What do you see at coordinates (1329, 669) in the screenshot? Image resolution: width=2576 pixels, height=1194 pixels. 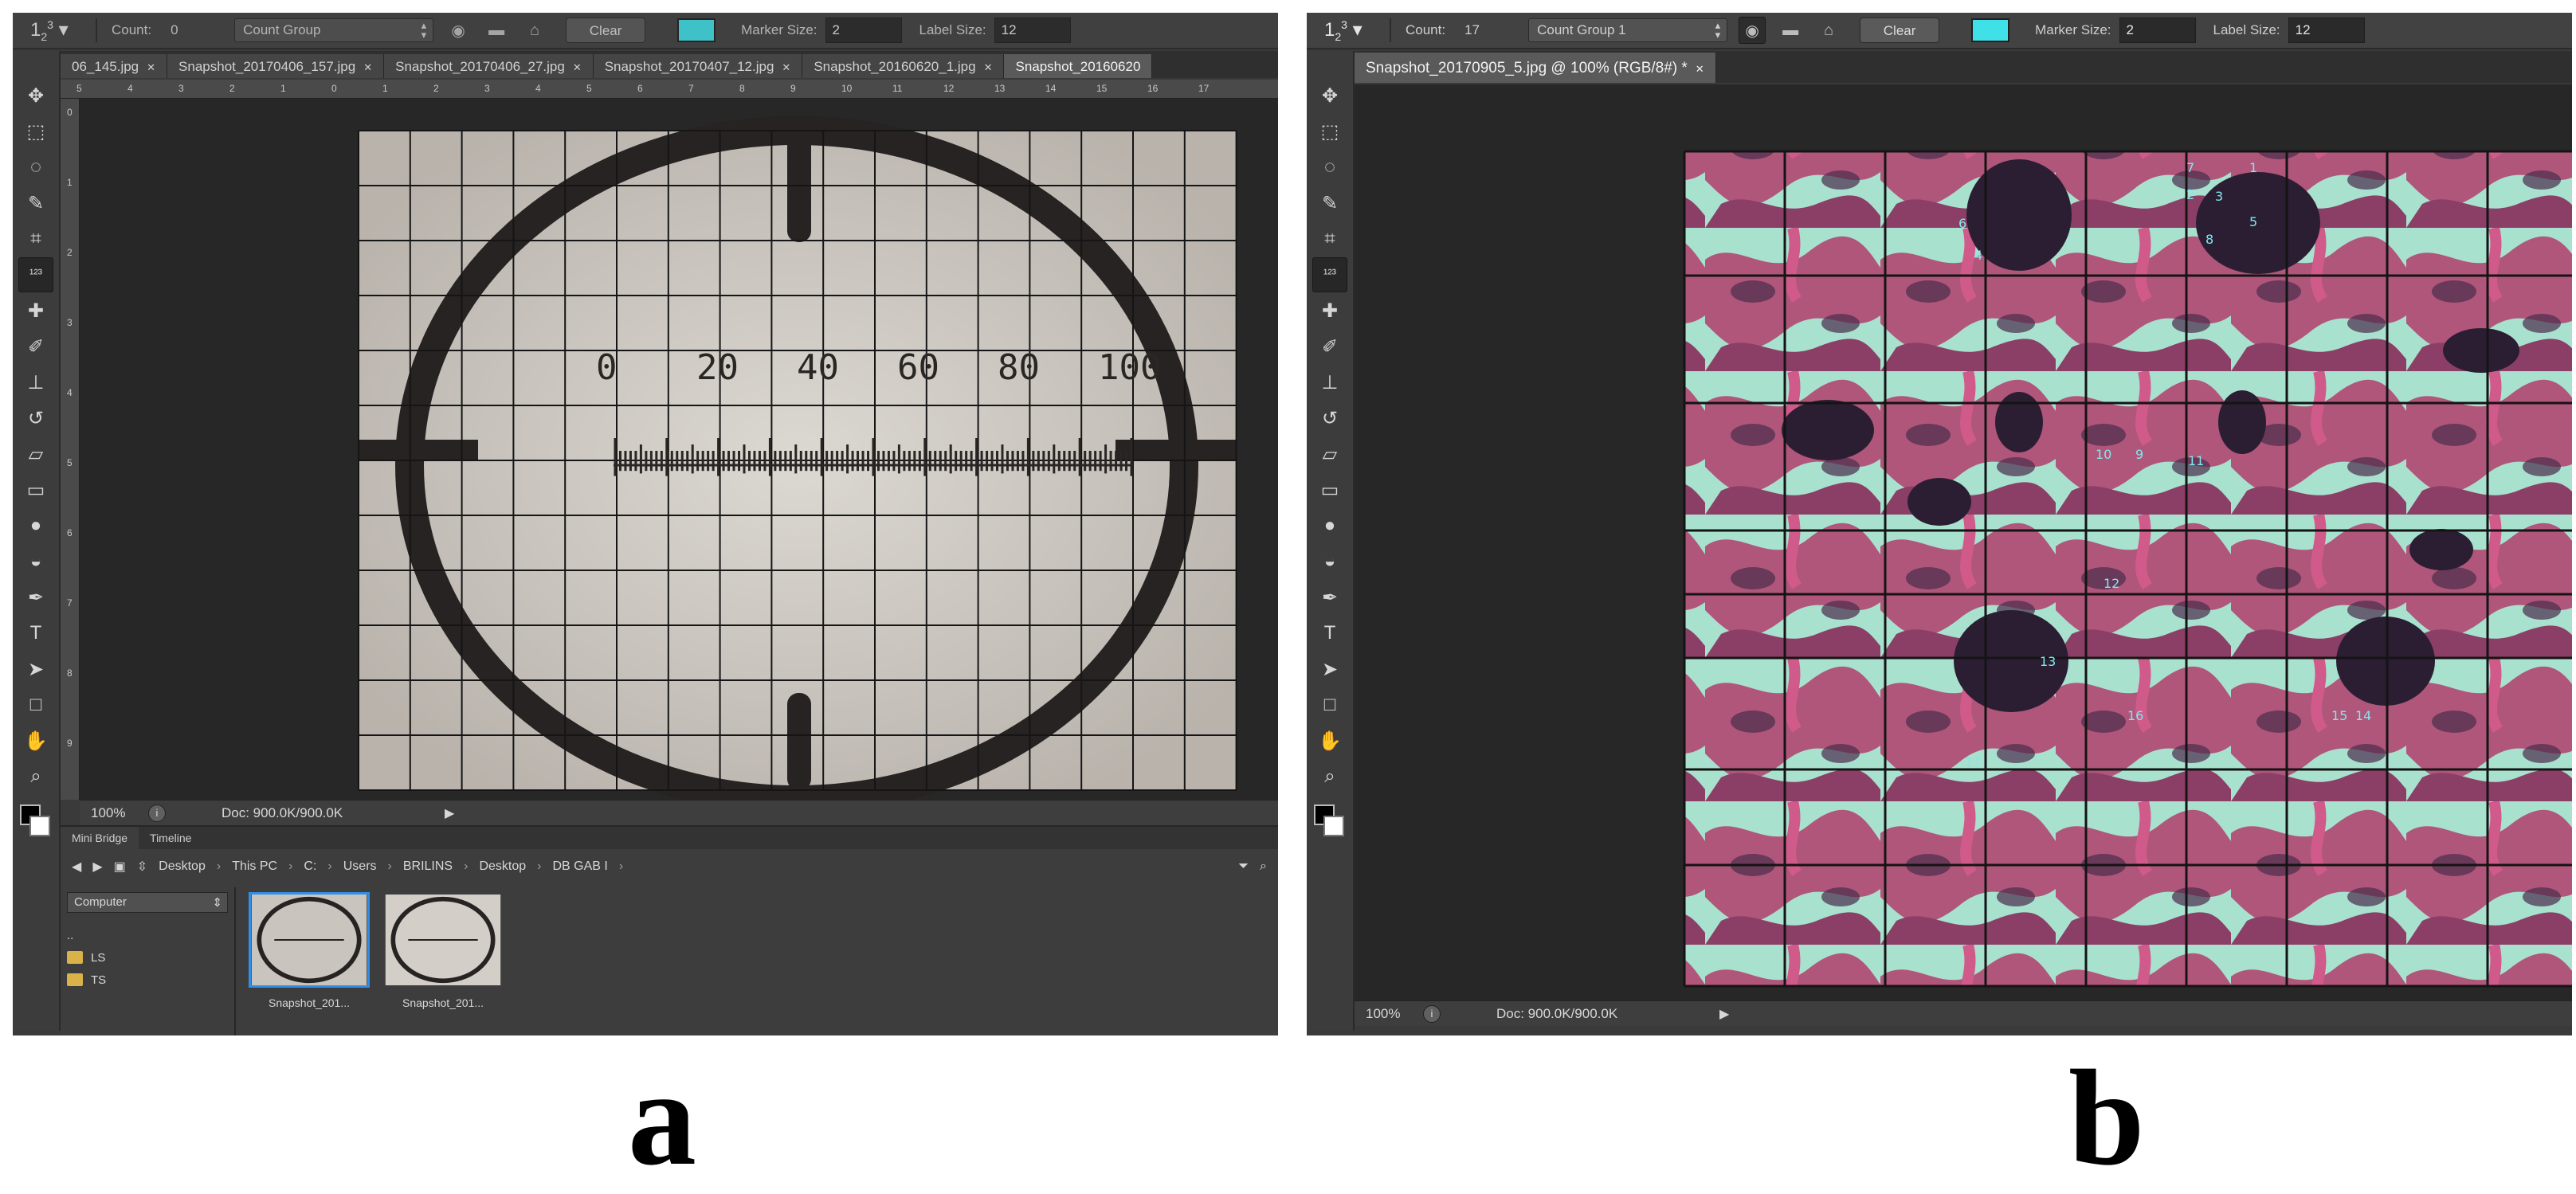 I see `path-select-icon: ➤` at bounding box center [1329, 669].